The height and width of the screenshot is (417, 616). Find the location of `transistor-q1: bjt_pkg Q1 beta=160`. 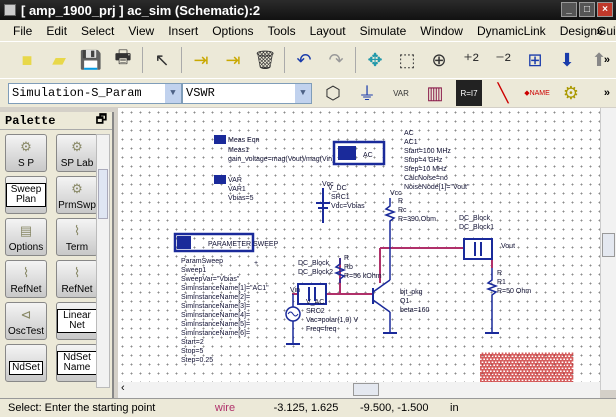

transistor-q1: bjt_pkg Q1 beta=160 is located at coordinates (400, 291).